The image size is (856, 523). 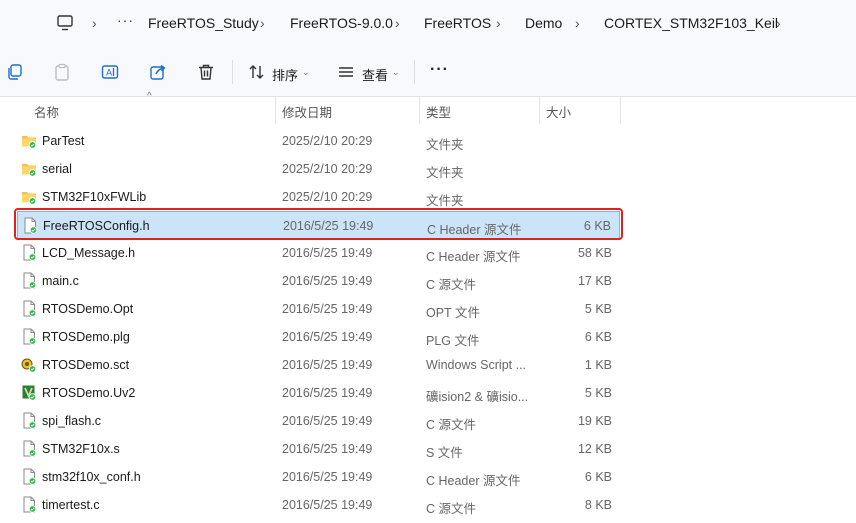 I want to click on command-bar: A 排序 ⌄ 查看 ⌄ ···, so click(x=428, y=72).